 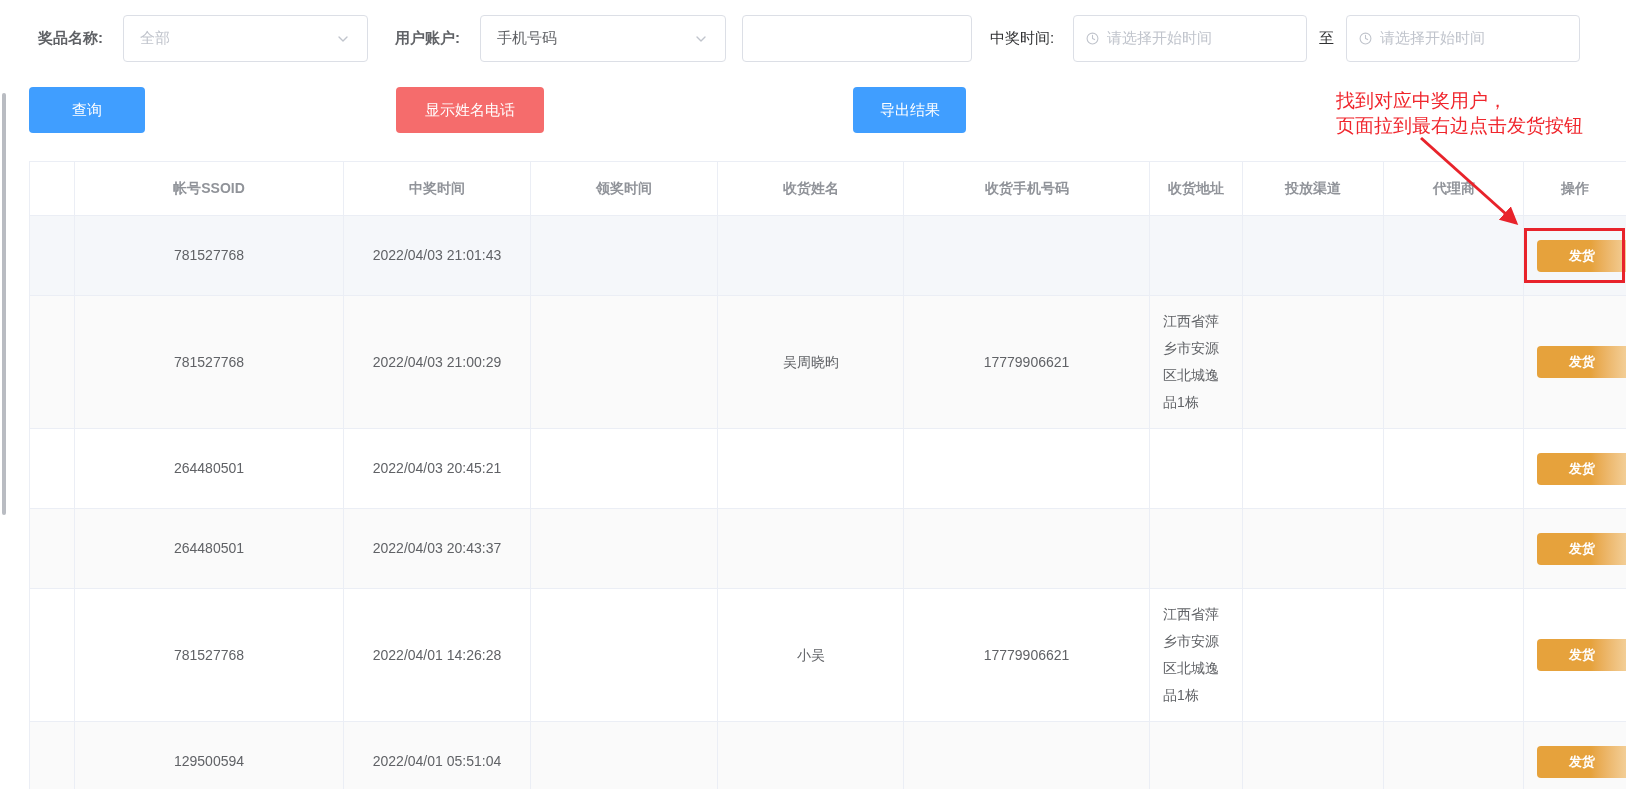 What do you see at coordinates (1421, 101) in the screenshot?
I see `annotation-text: 找到对应中奖用户，` at bounding box center [1421, 101].